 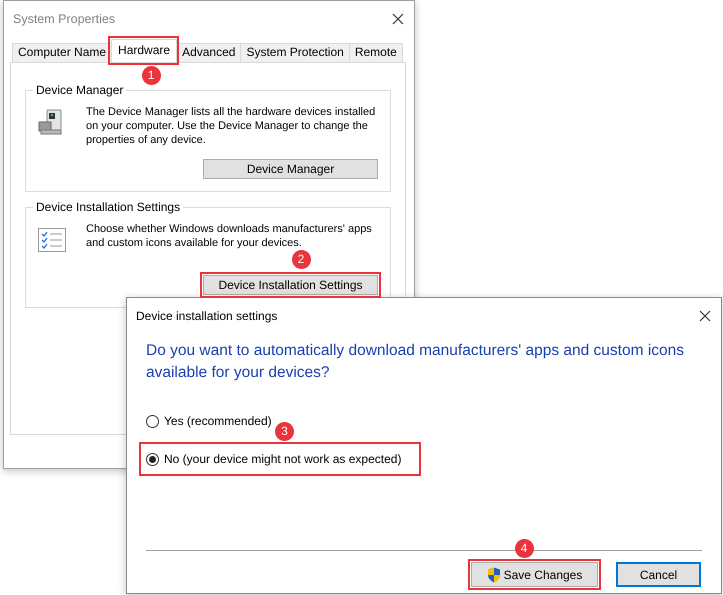 What do you see at coordinates (493, 574) in the screenshot?
I see `shield-icon` at bounding box center [493, 574].